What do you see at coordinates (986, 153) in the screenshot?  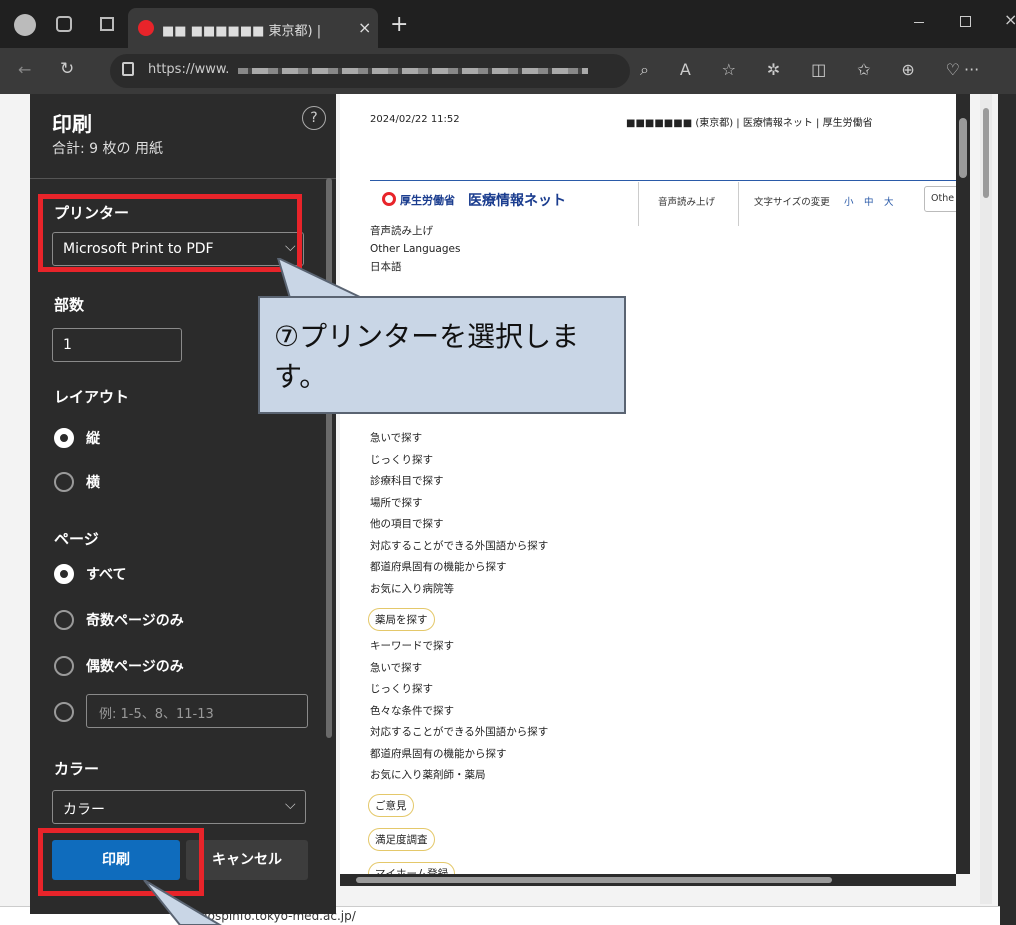 I see `page-vscroll-thumb` at bounding box center [986, 153].